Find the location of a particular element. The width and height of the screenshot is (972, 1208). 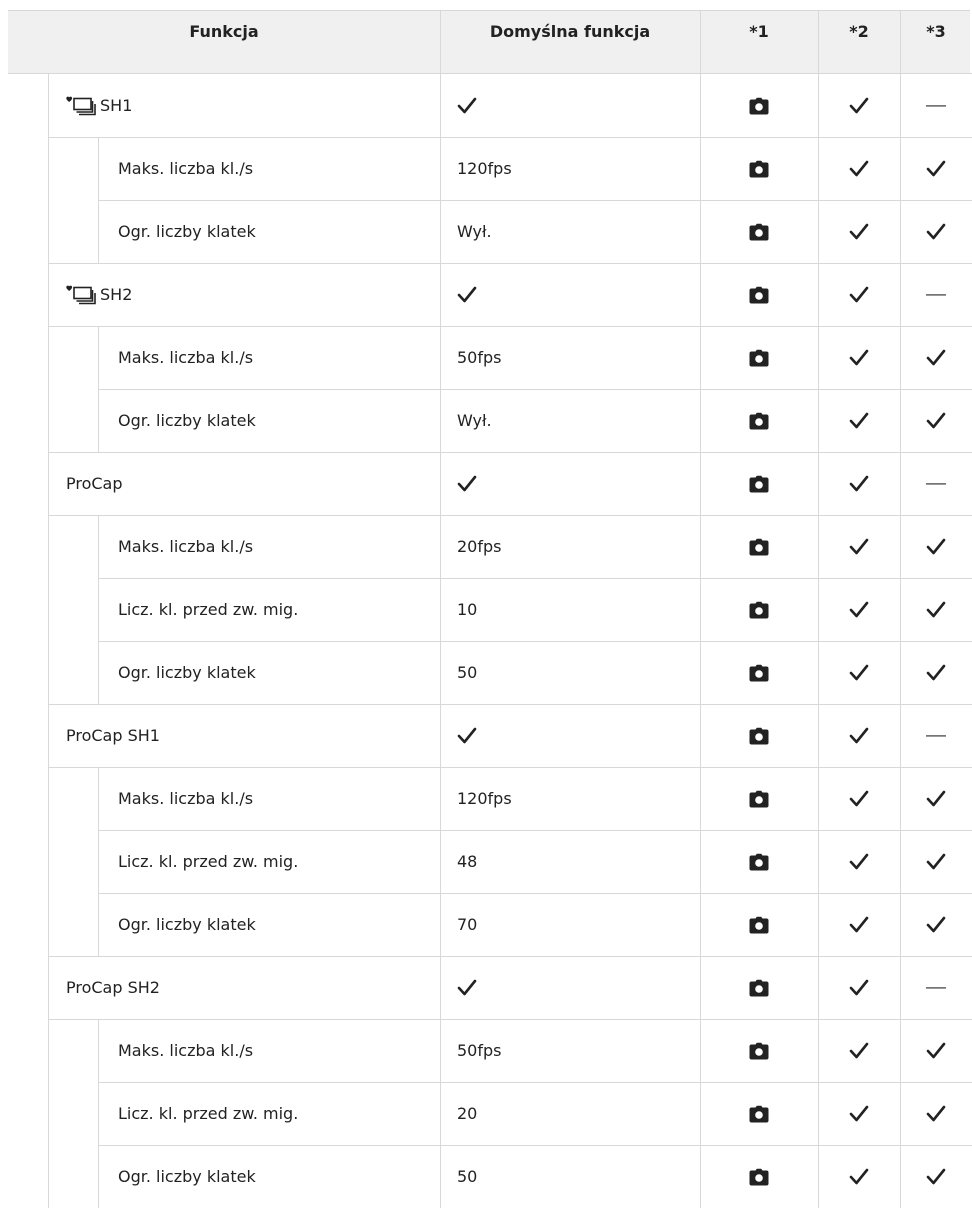

table-row-group: ProCap SH2 is located at coordinates (486, 987).